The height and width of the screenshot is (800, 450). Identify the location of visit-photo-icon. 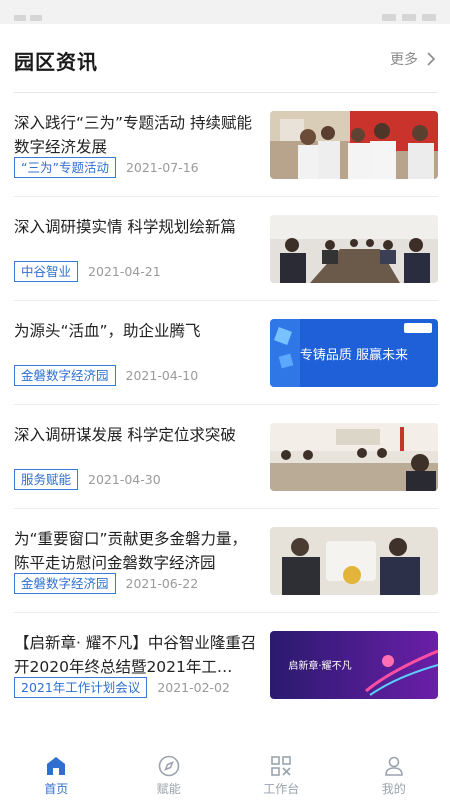
(354, 561).